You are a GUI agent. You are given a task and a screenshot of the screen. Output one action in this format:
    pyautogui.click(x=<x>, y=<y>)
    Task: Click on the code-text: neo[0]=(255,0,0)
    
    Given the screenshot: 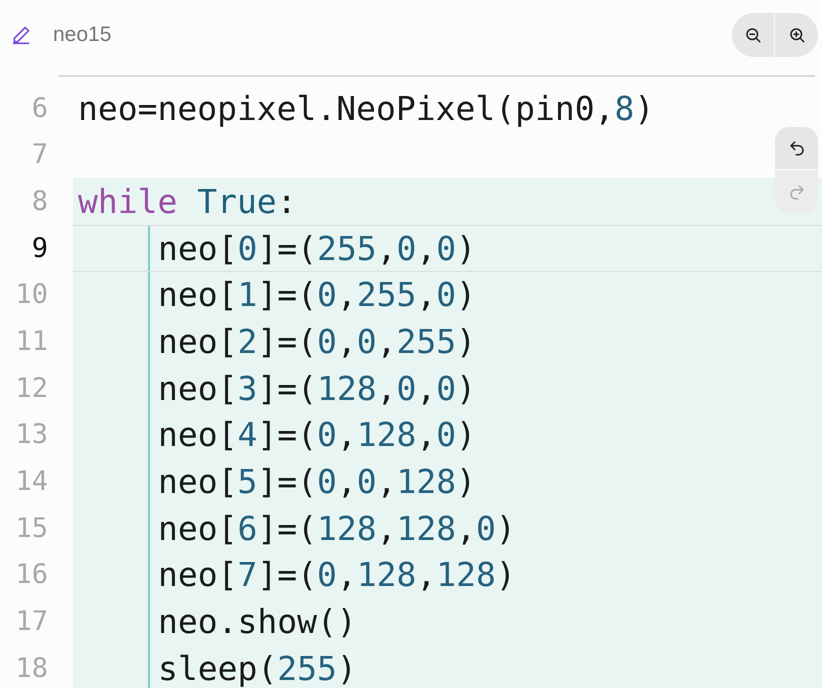 What is the action you would take?
    pyautogui.click(x=317, y=248)
    